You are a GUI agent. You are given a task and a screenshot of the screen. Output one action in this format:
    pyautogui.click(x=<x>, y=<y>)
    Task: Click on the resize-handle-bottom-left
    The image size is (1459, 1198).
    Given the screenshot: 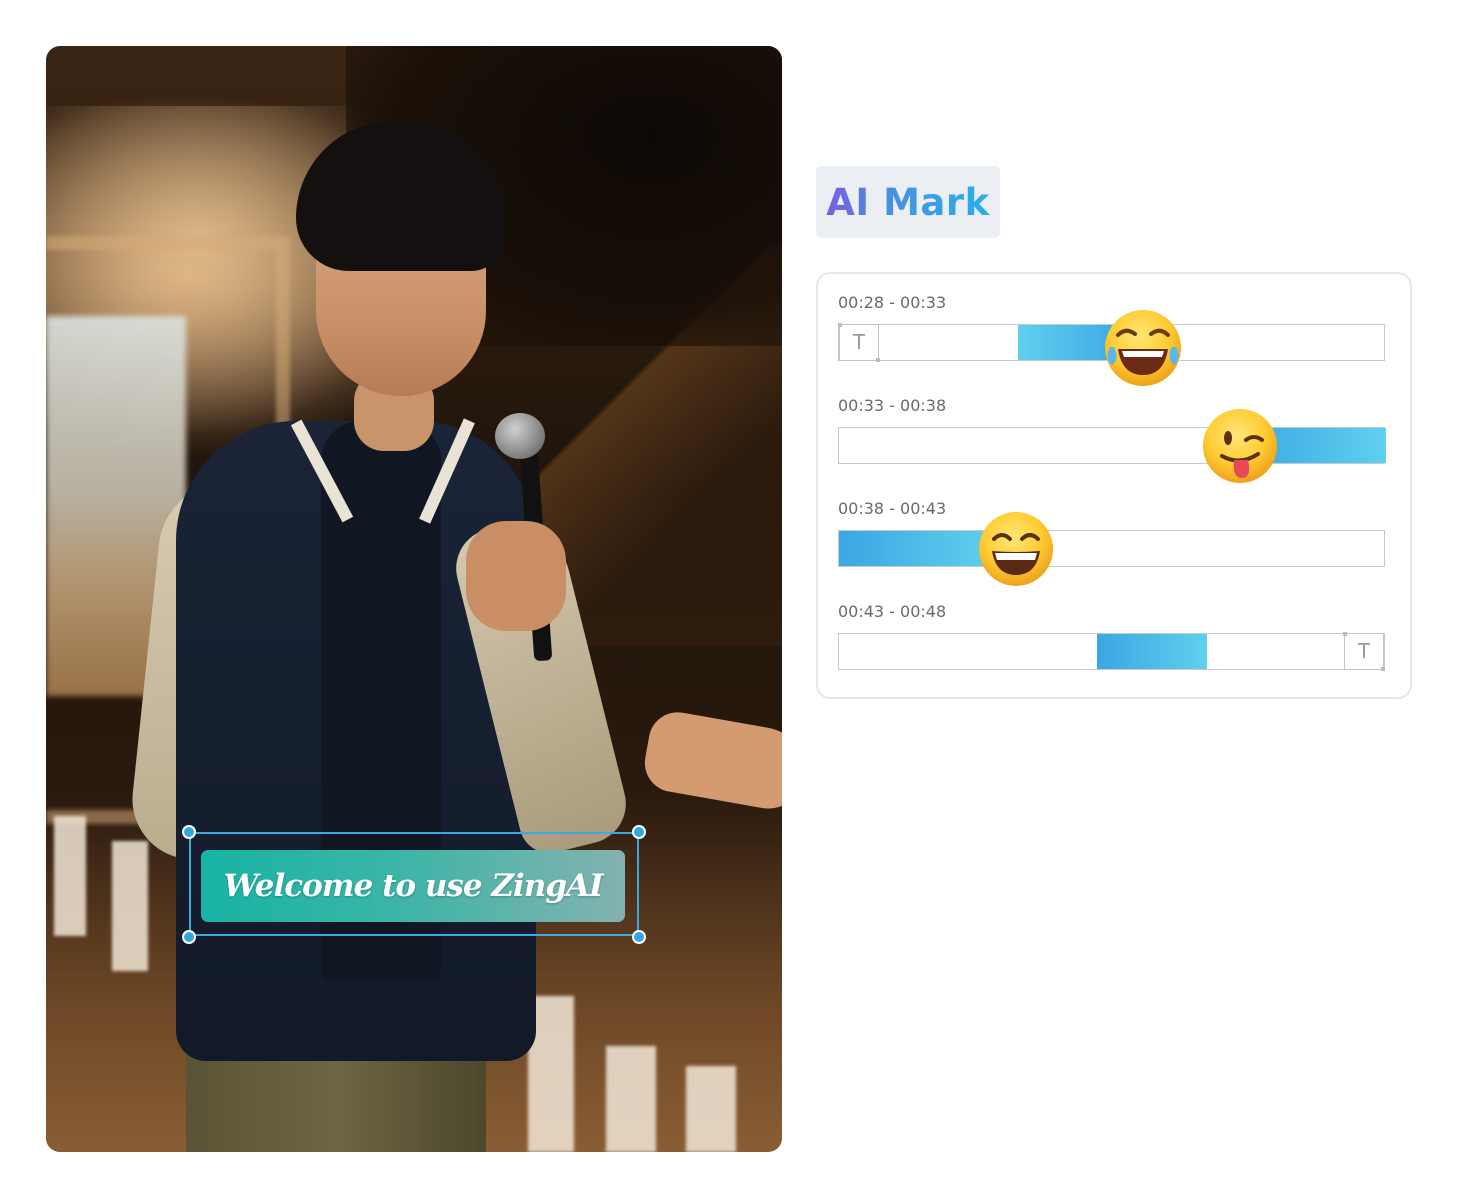 What is the action you would take?
    pyautogui.click(x=189, y=937)
    